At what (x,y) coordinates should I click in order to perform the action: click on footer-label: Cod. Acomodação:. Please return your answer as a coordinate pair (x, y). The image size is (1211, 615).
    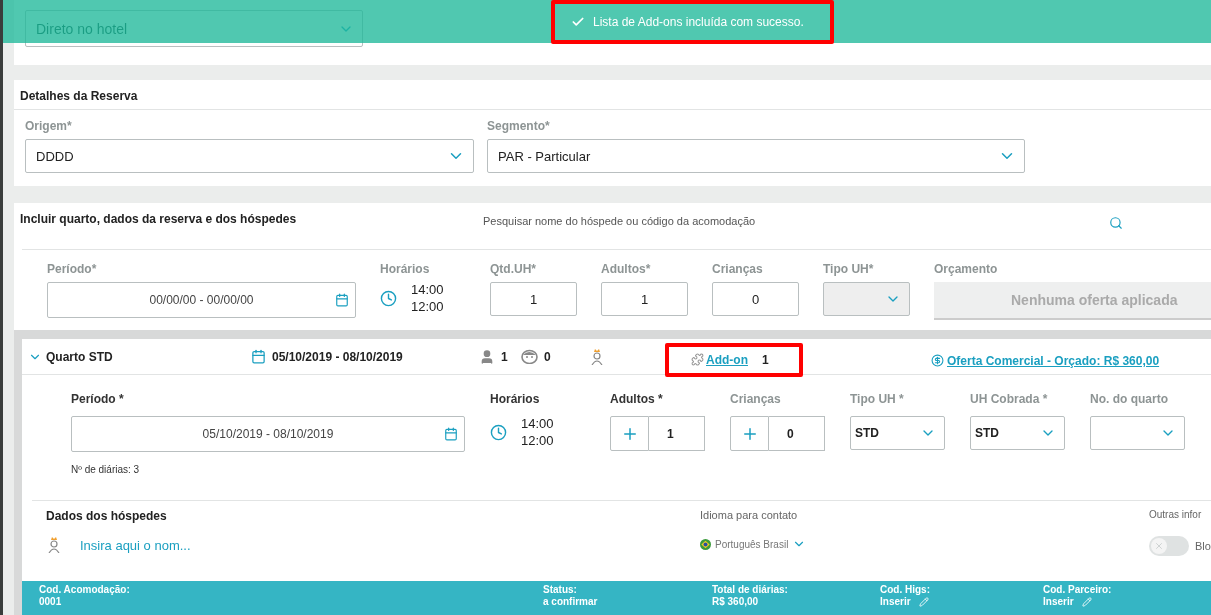
    Looking at the image, I should click on (85, 589).